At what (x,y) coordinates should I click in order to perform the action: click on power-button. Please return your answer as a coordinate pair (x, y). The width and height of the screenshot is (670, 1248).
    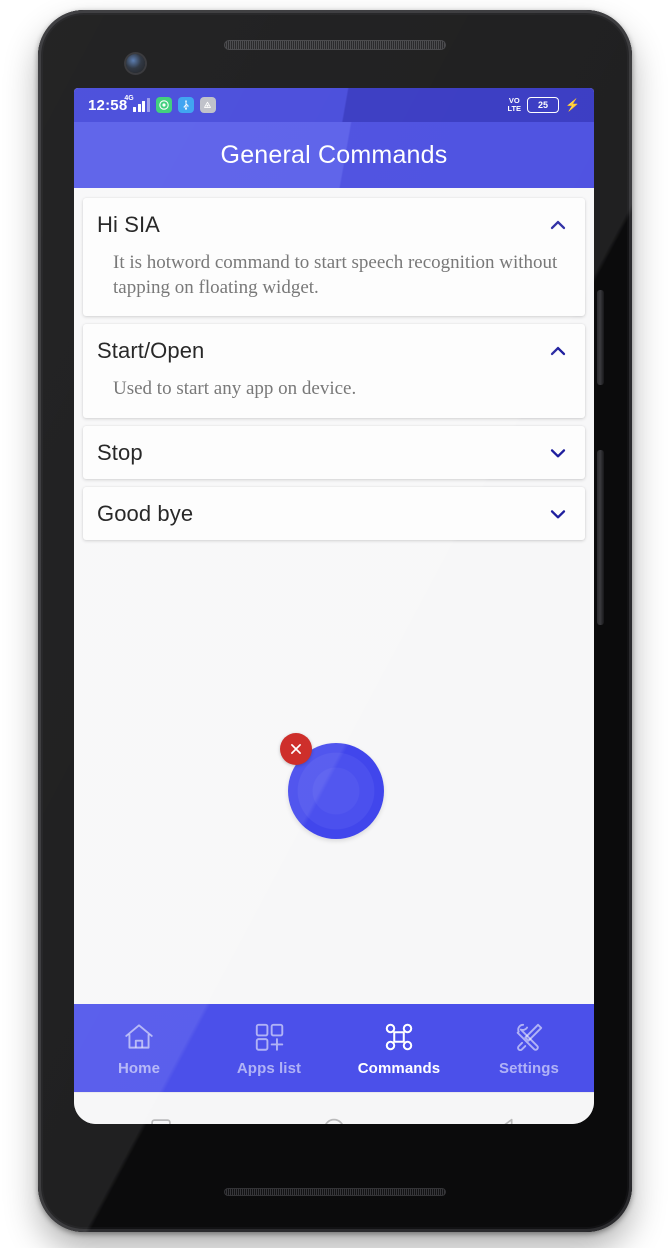
    Looking at the image, I should click on (600, 337).